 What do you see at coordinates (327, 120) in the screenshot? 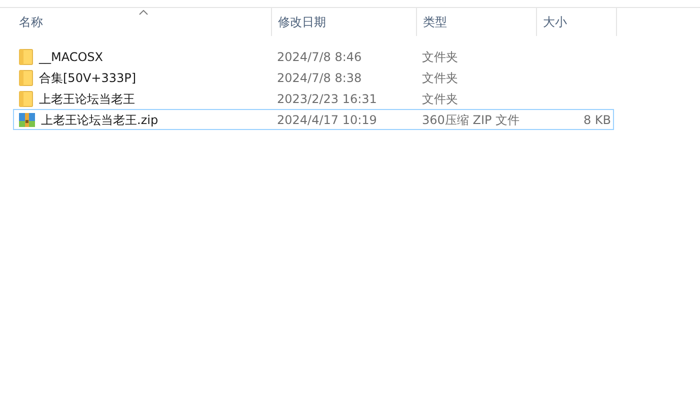
I see `modified-date: 2024/4/17 10:19` at bounding box center [327, 120].